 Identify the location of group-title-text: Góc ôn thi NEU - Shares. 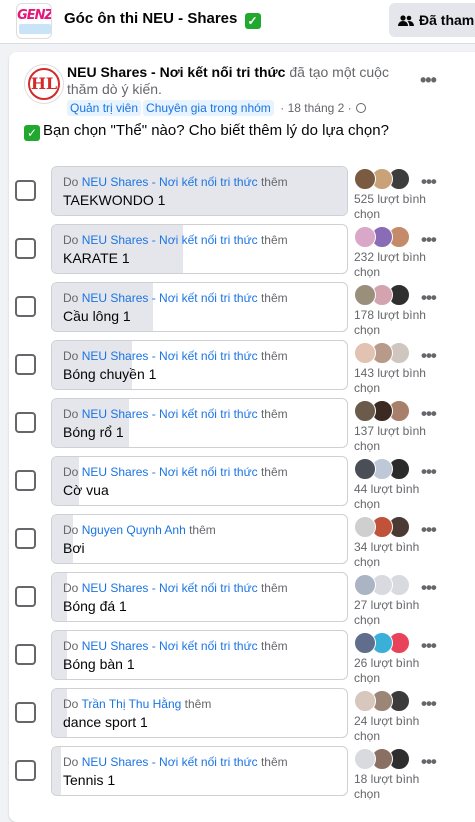
(151, 18).